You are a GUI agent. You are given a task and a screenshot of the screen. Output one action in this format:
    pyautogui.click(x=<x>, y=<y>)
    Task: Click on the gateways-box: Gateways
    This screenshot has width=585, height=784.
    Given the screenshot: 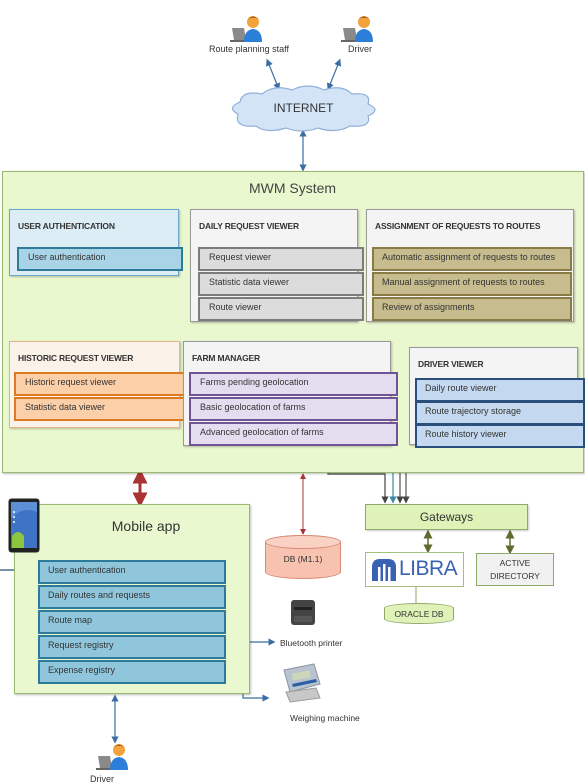 What is the action you would take?
    pyautogui.click(x=446, y=517)
    